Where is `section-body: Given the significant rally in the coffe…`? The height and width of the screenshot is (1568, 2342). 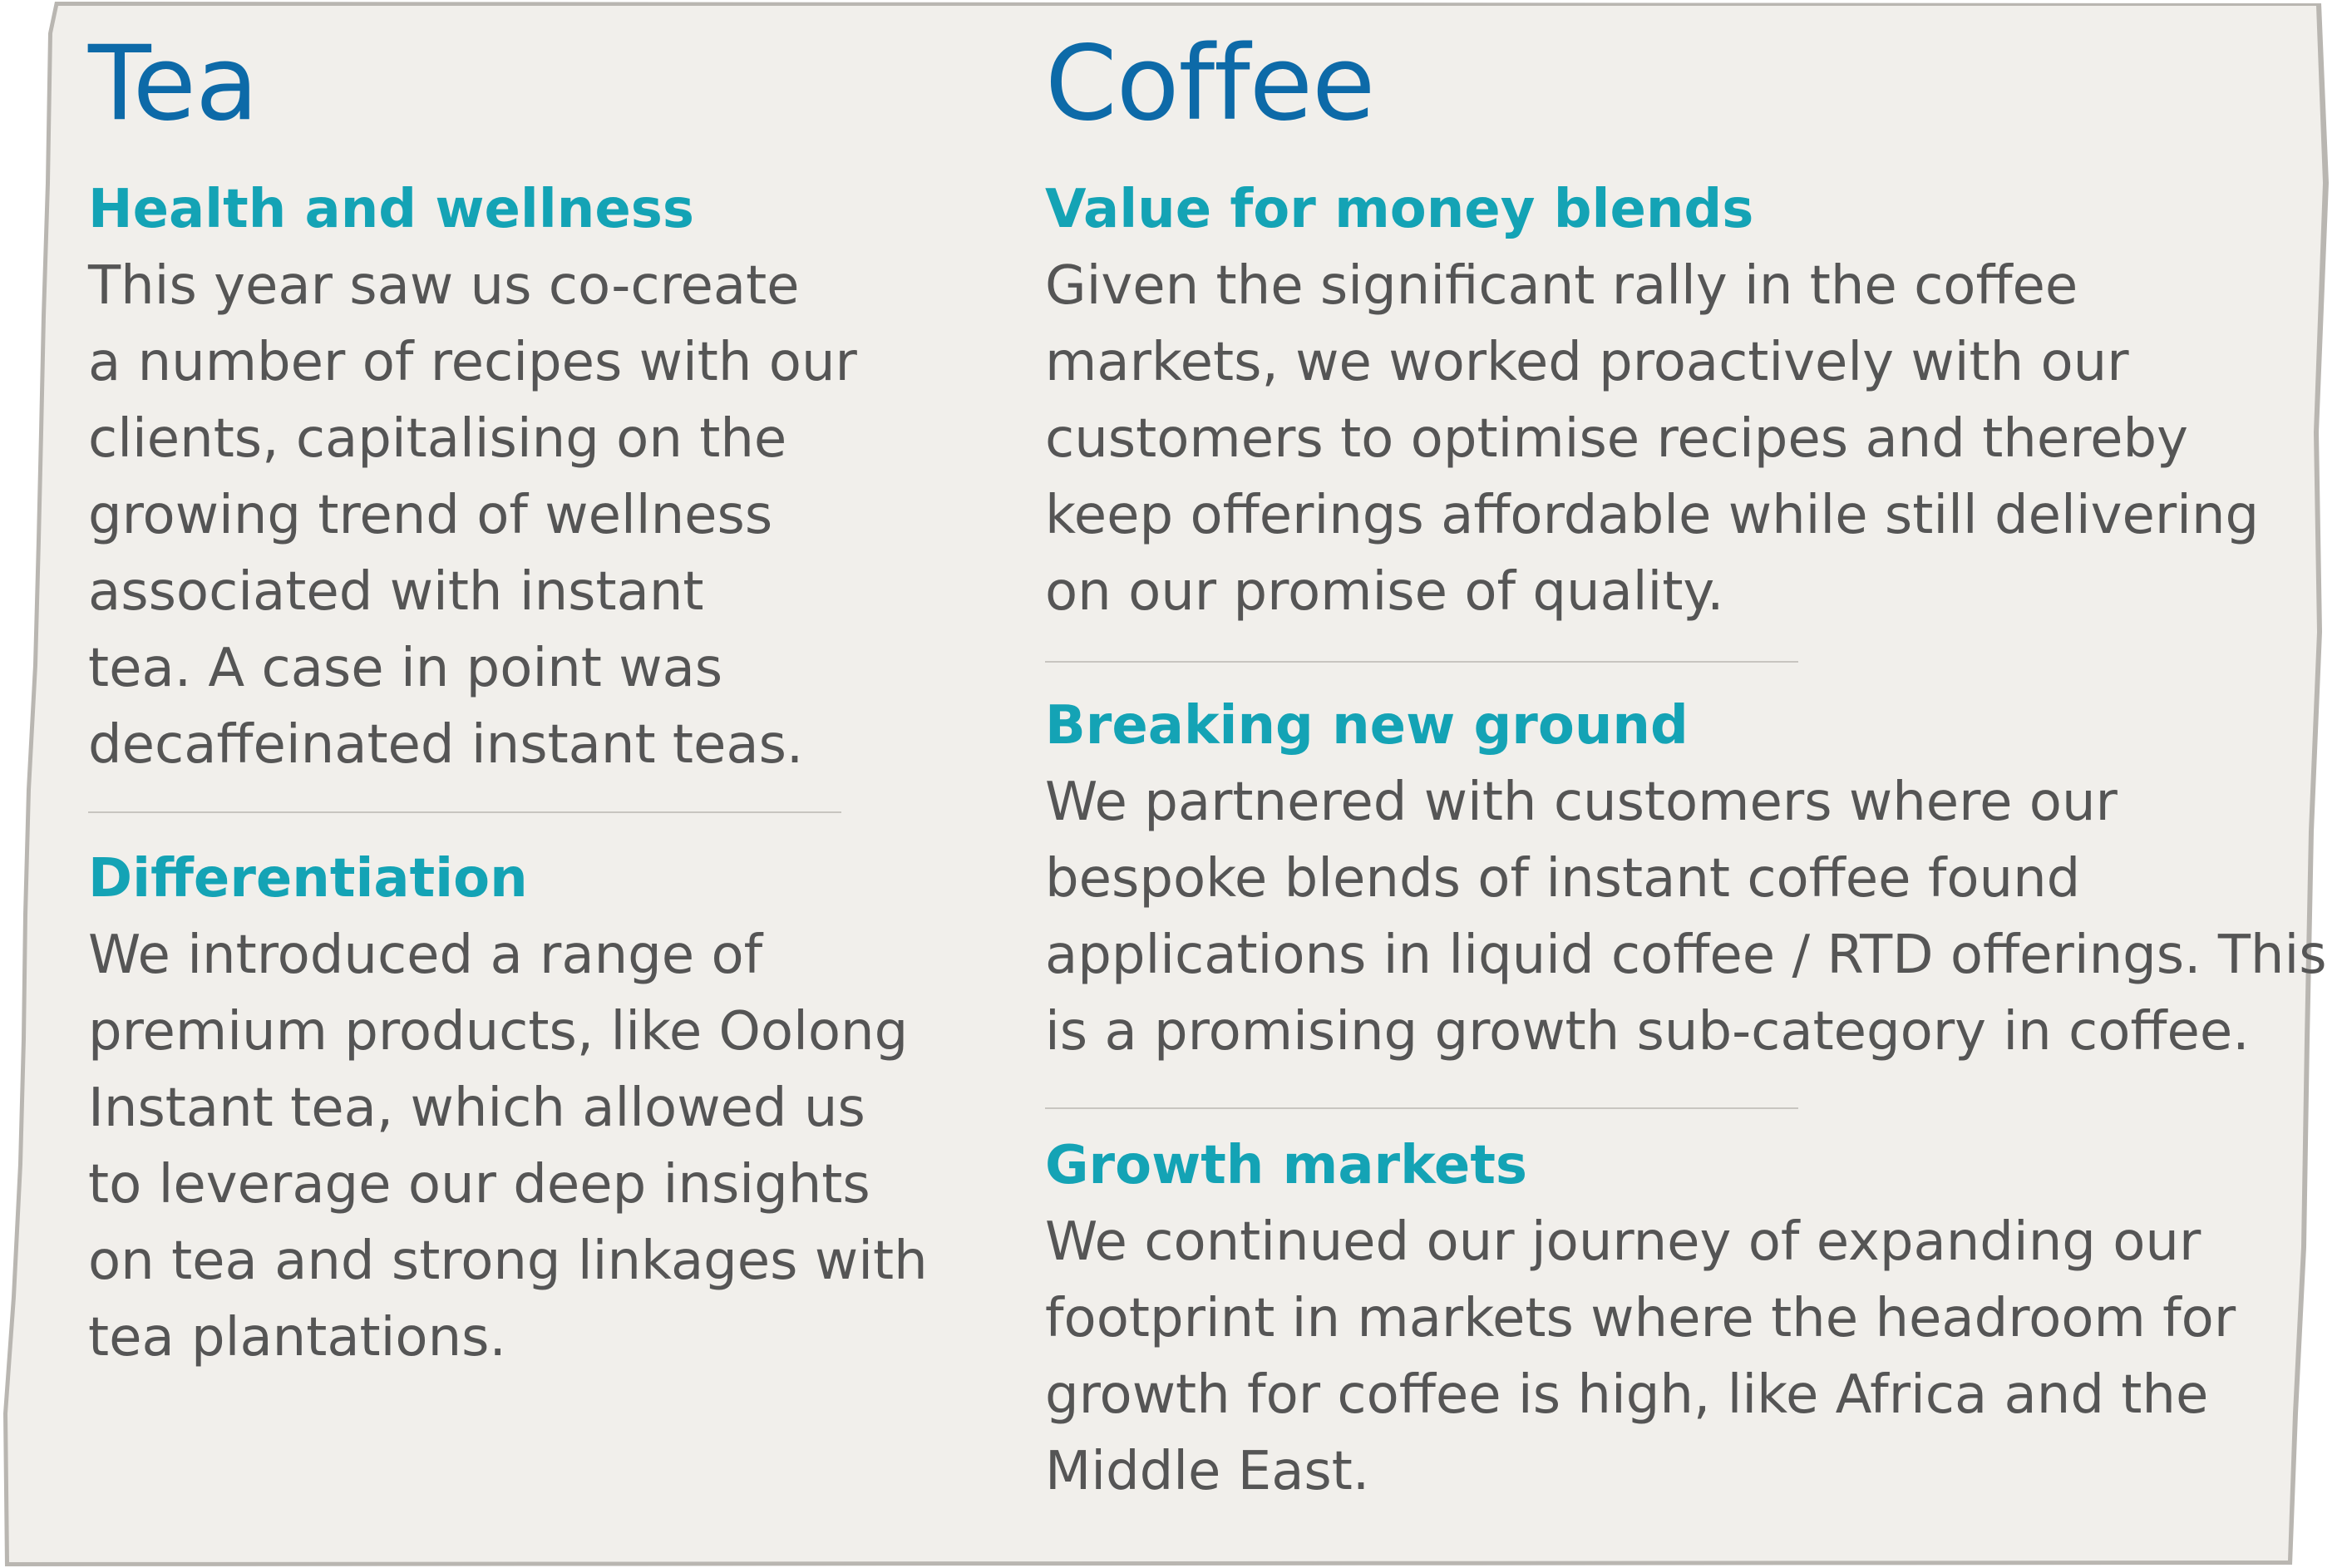 section-body: Given the significant rally in the coffe… is located at coordinates (1652, 439).